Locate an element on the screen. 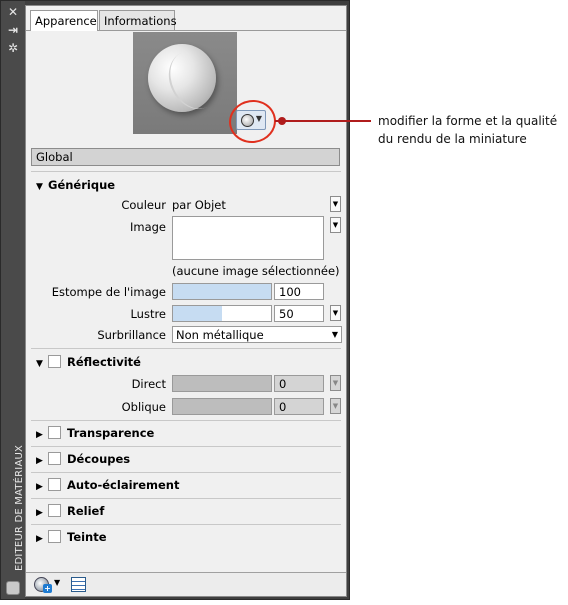 The image size is (568, 605). surbrillance-select: Non métallique ▼ is located at coordinates (257, 334).